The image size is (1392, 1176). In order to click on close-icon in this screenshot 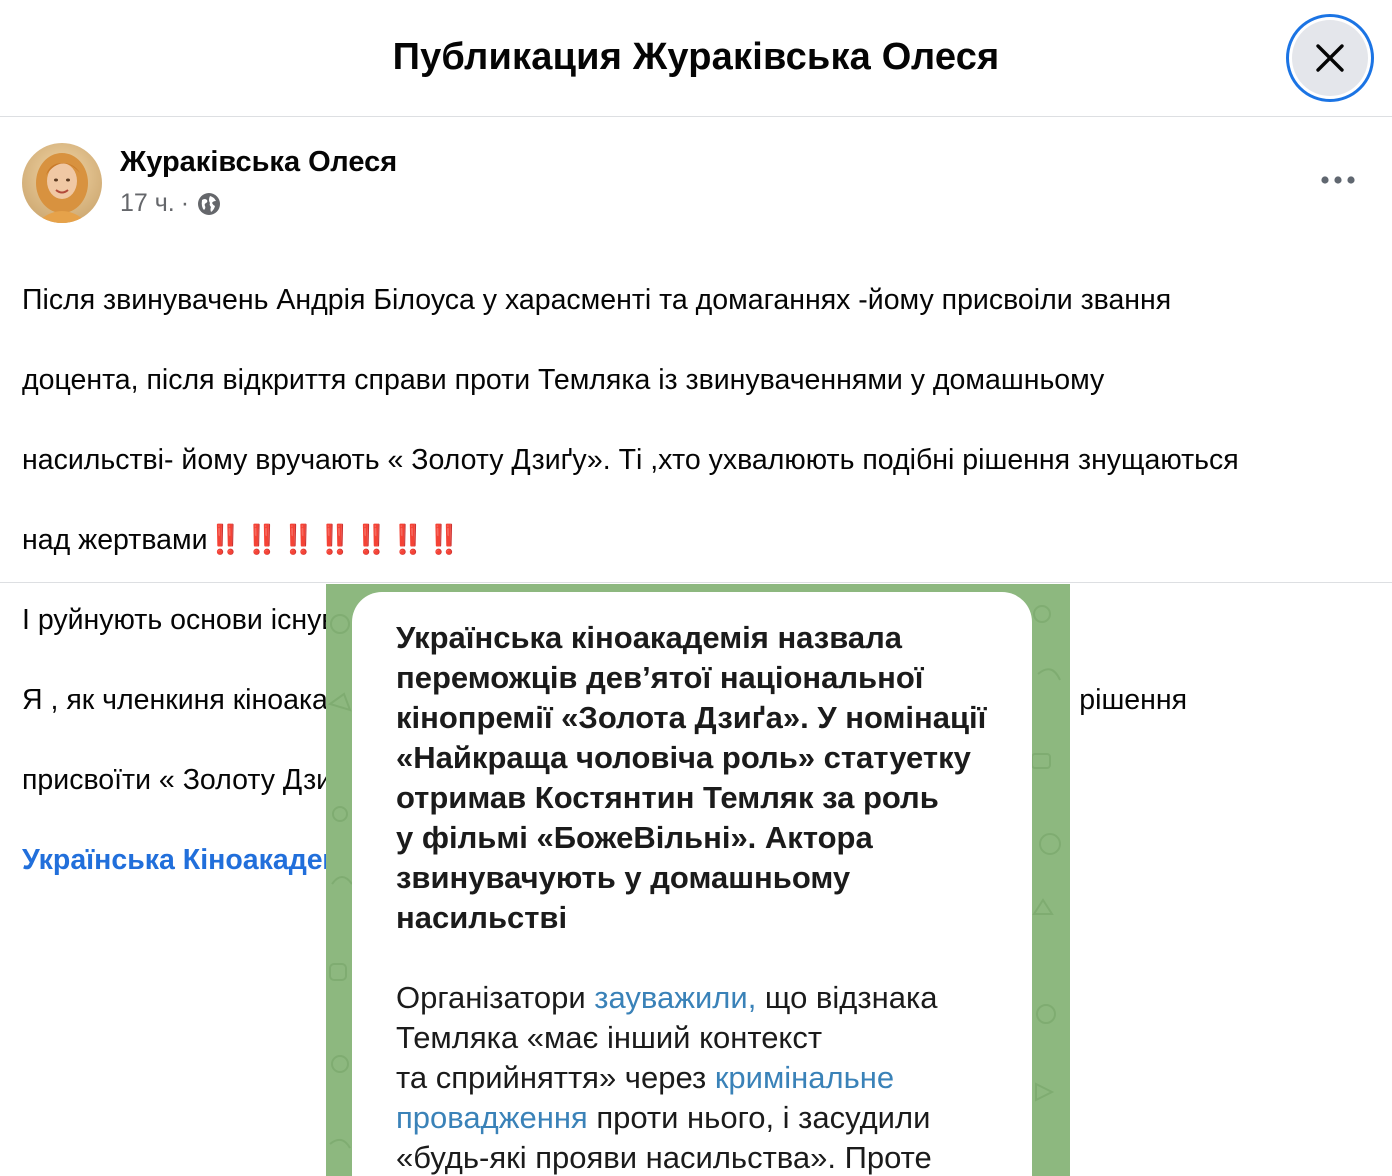, I will do `click(1330, 58)`.